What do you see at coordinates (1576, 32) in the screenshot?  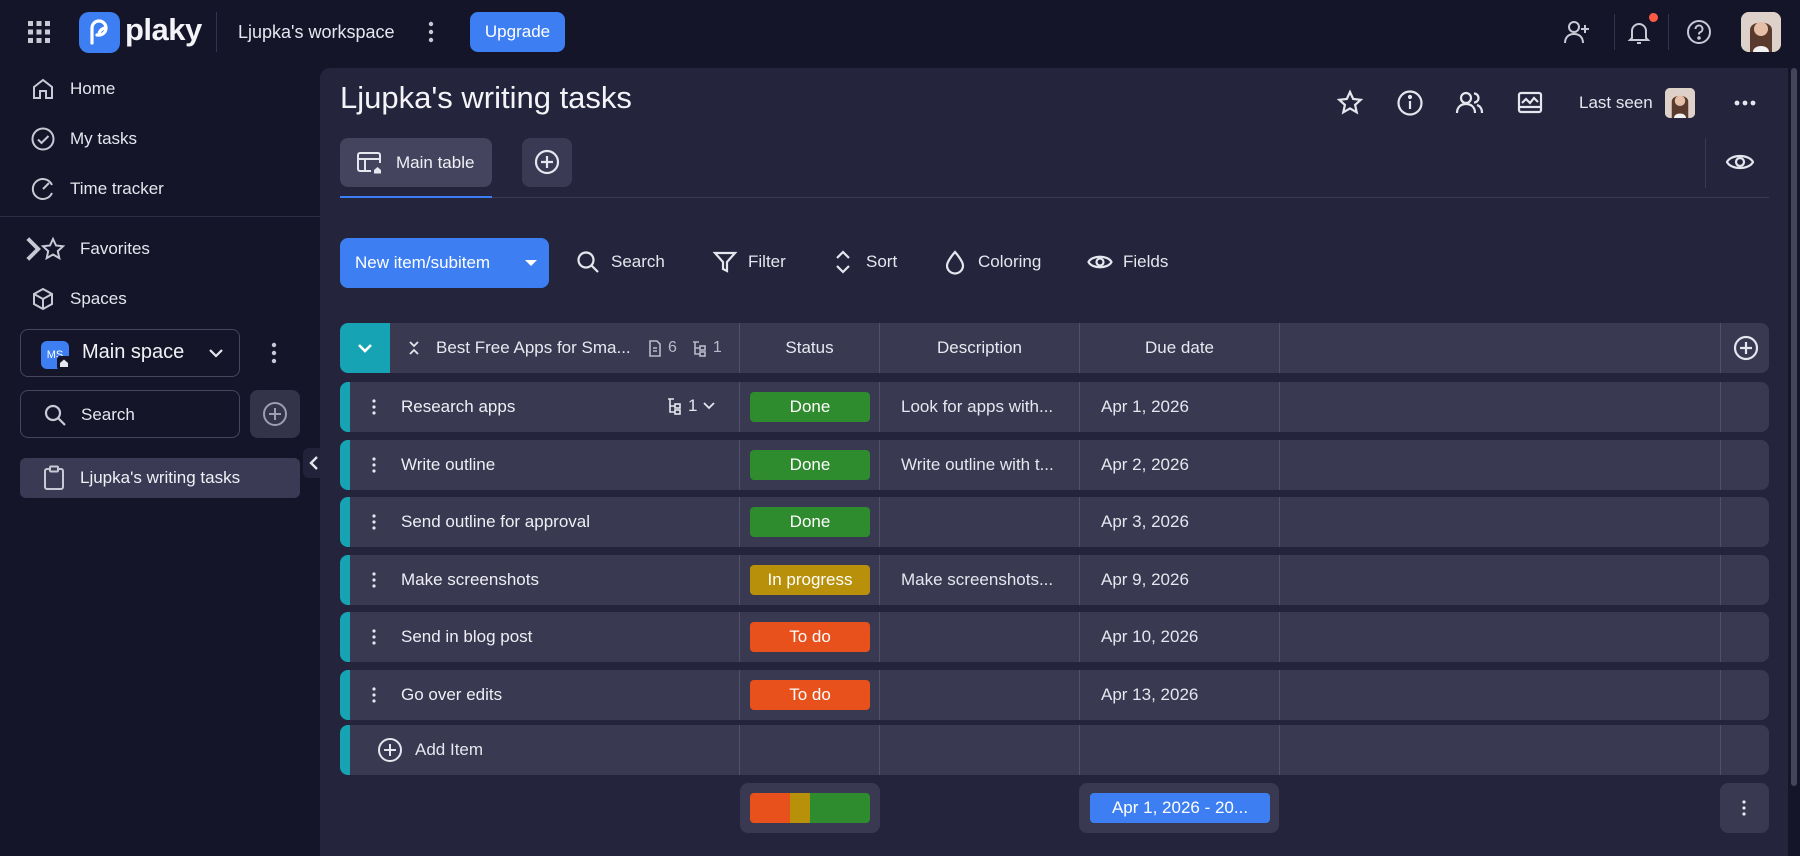 I see `invite-user-icon` at bounding box center [1576, 32].